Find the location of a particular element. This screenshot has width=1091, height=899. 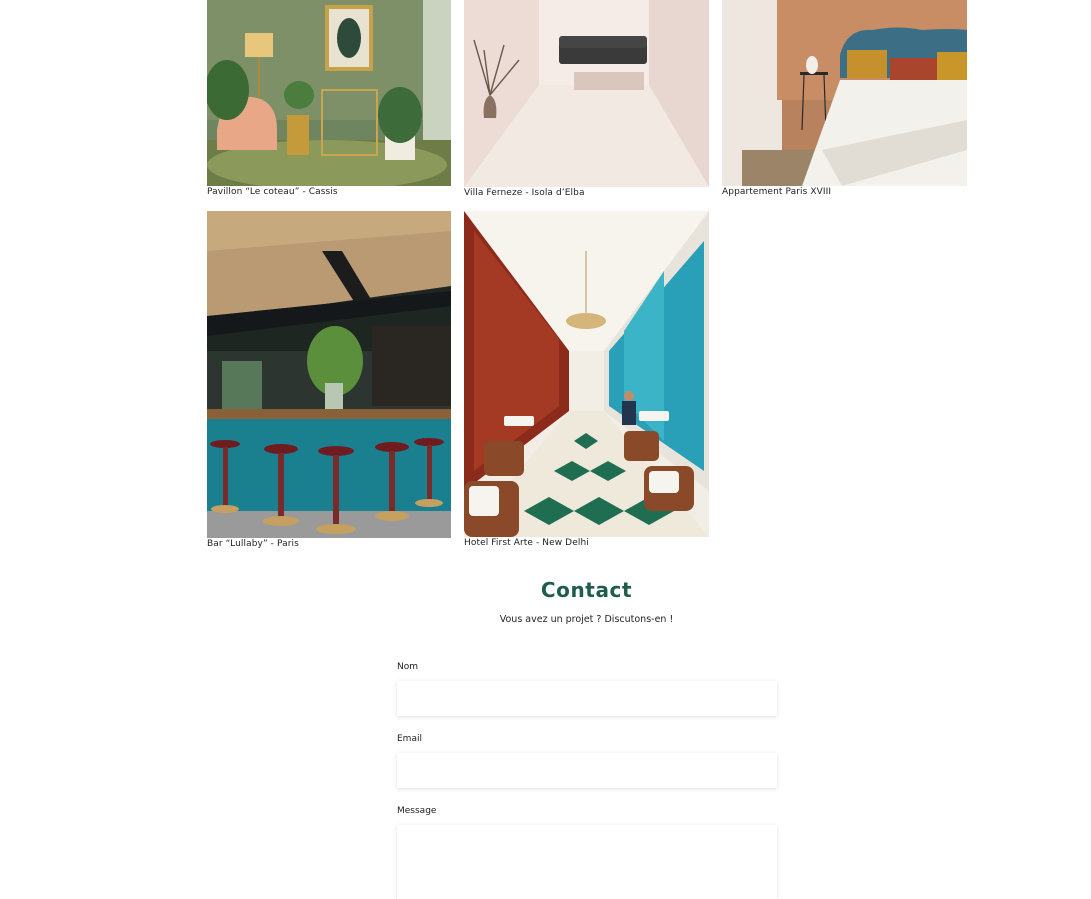

project-caption: Villa Ferneze - Isola d’Elba is located at coordinates (524, 193).